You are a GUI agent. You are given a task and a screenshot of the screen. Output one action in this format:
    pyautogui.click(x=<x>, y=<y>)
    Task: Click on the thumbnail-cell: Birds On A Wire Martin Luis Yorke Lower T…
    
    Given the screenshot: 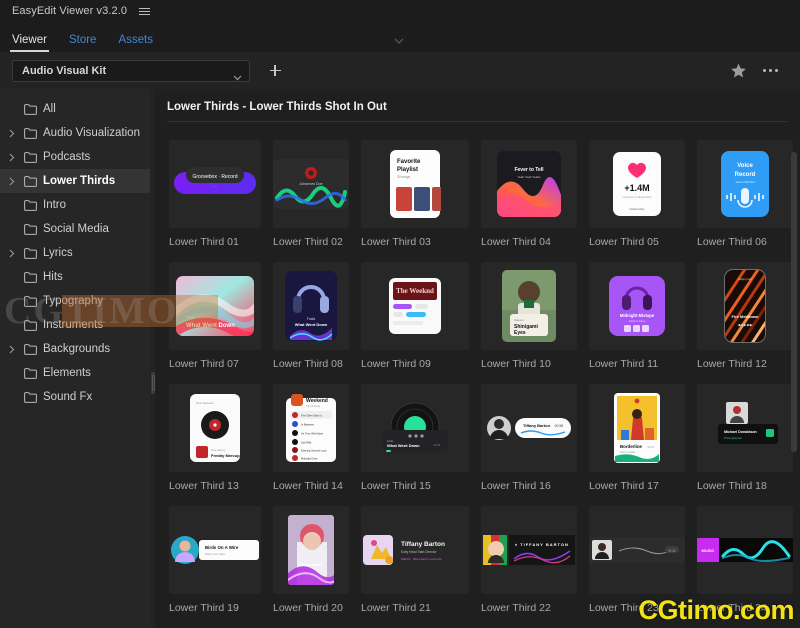 What is the action you would take?
    pyautogui.click(x=215, y=560)
    